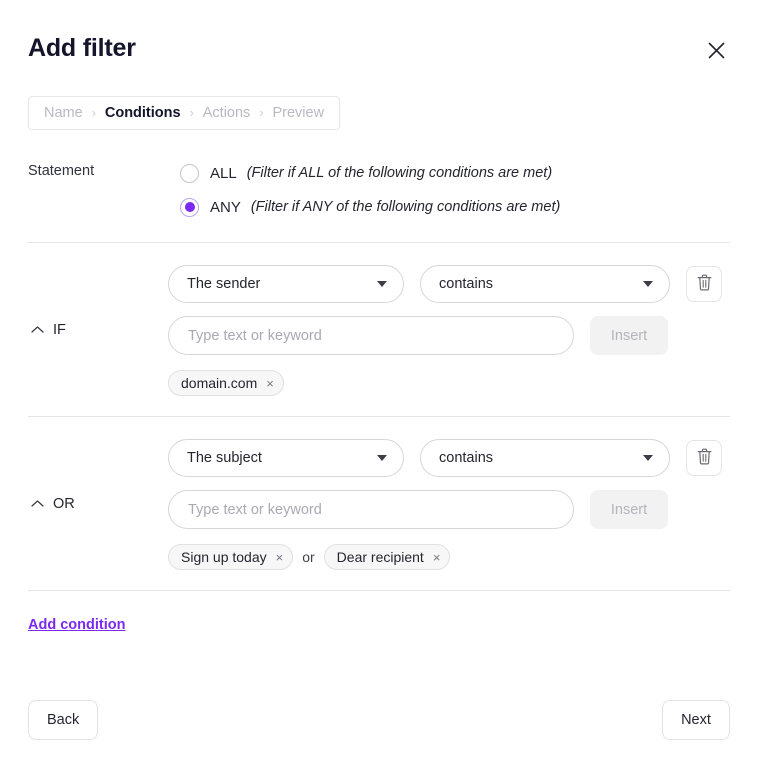  Describe the element at coordinates (59, 329) in the screenshot. I see `condition-keyword: IF` at that location.